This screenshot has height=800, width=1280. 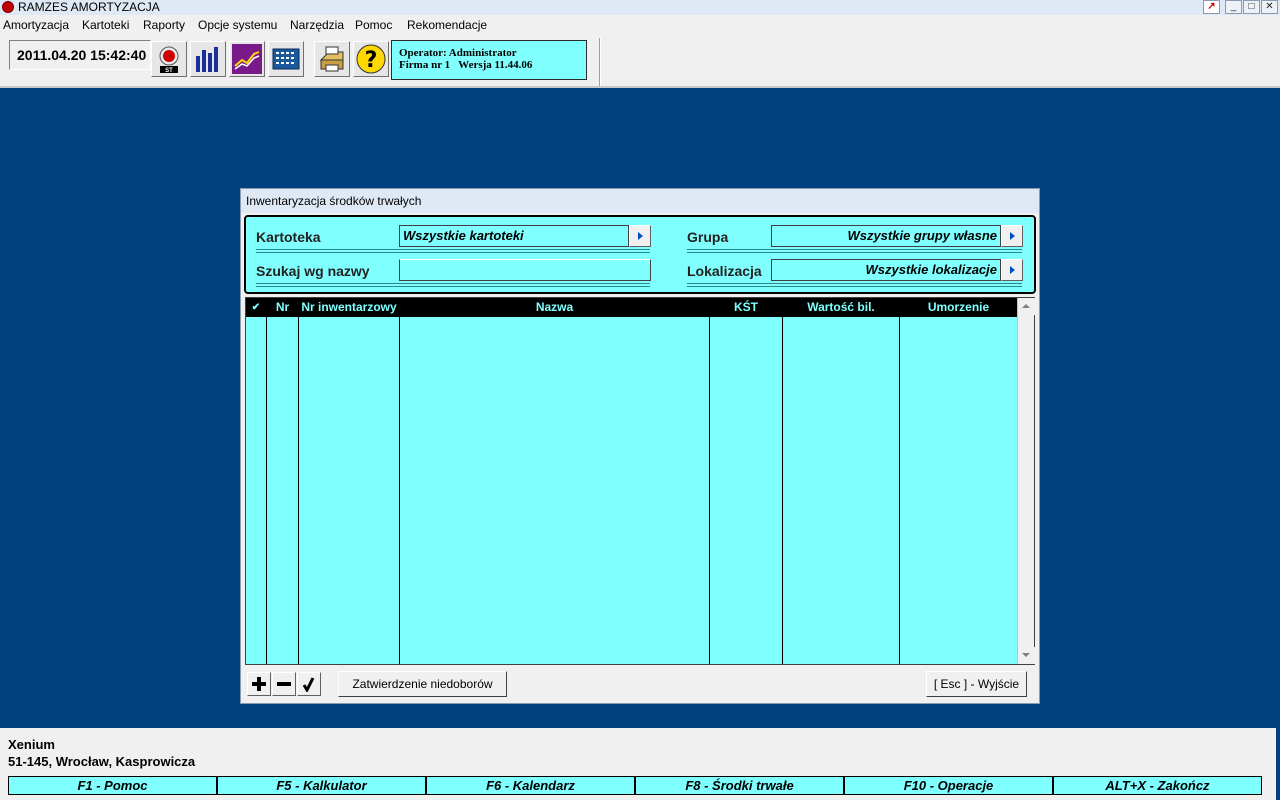 I want to click on remove-button, so click(x=284, y=684).